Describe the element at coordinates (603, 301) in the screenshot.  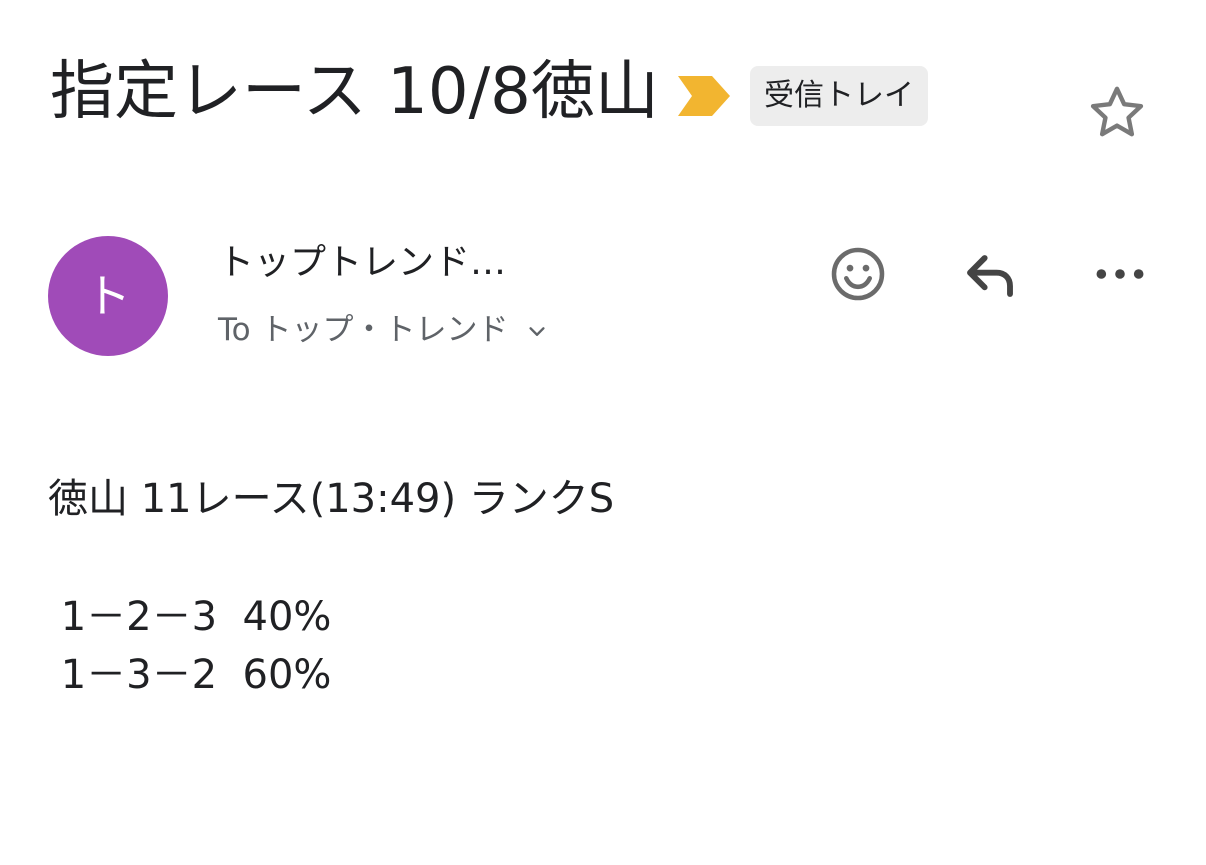
I see `sender-row: ト トップトレンド… To トップ・トレンド` at that location.